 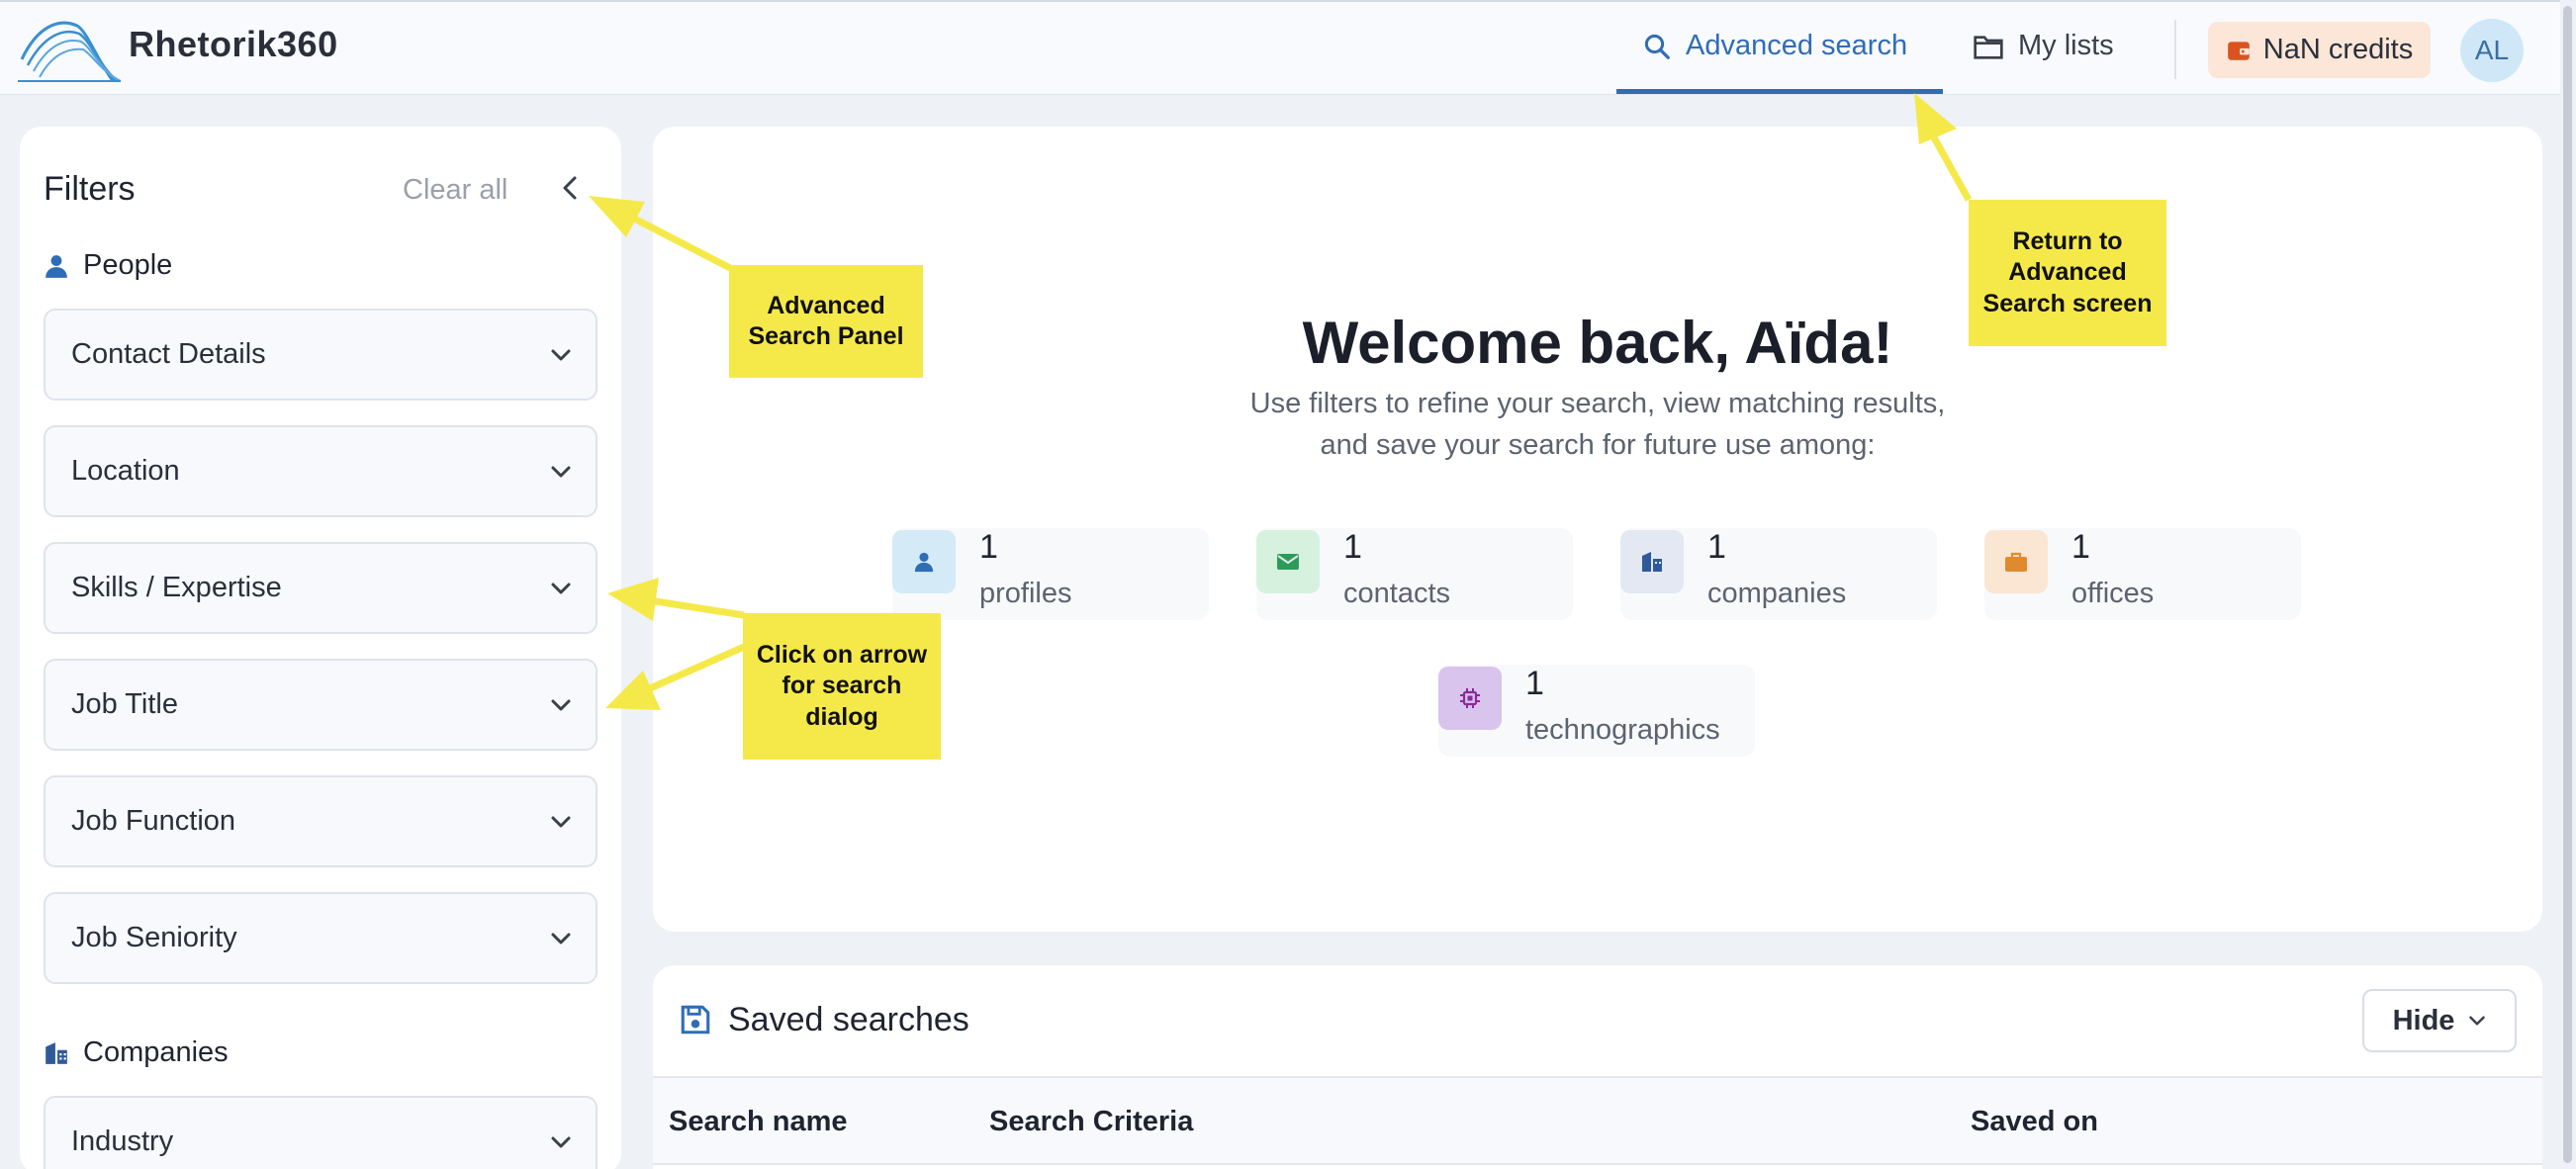 What do you see at coordinates (759, 1122) in the screenshot?
I see `column-header-search-name: Search name` at bounding box center [759, 1122].